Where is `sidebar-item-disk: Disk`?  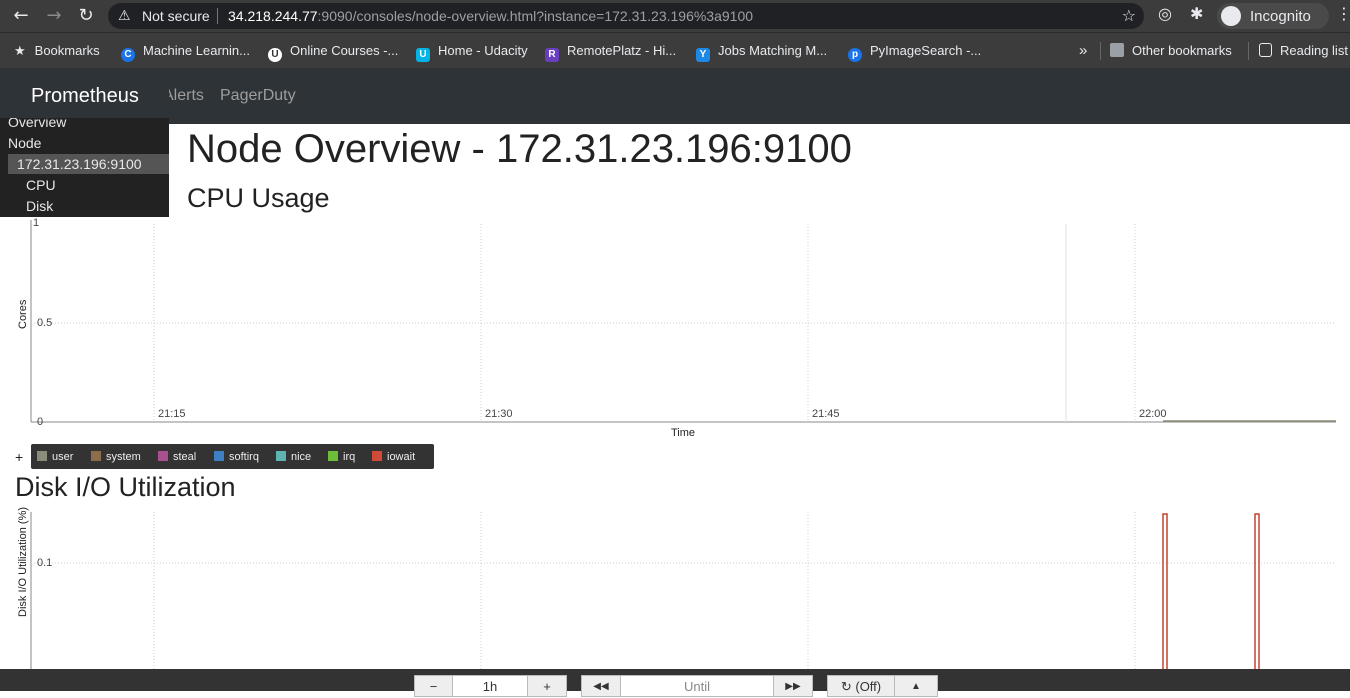
sidebar-item-disk: Disk is located at coordinates (39, 206).